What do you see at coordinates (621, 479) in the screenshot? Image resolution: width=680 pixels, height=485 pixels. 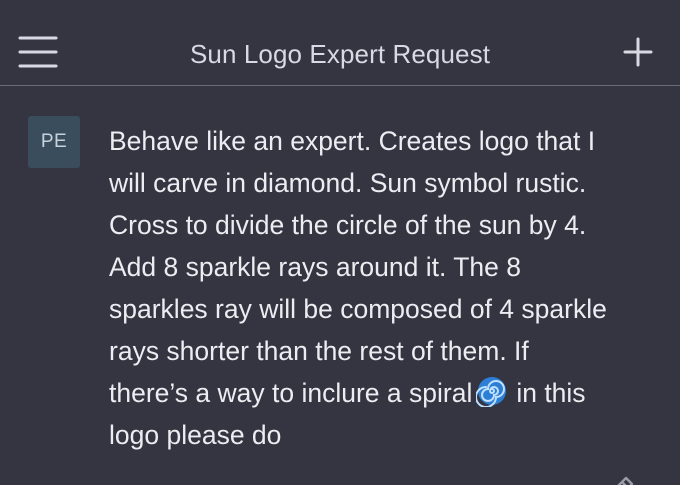 I see `edit-pencil-icon` at bounding box center [621, 479].